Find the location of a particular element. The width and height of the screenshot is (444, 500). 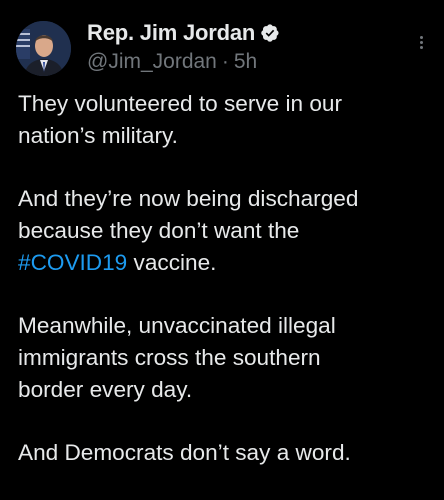

author-handle: @Jim_Jordan is located at coordinates (152, 62).